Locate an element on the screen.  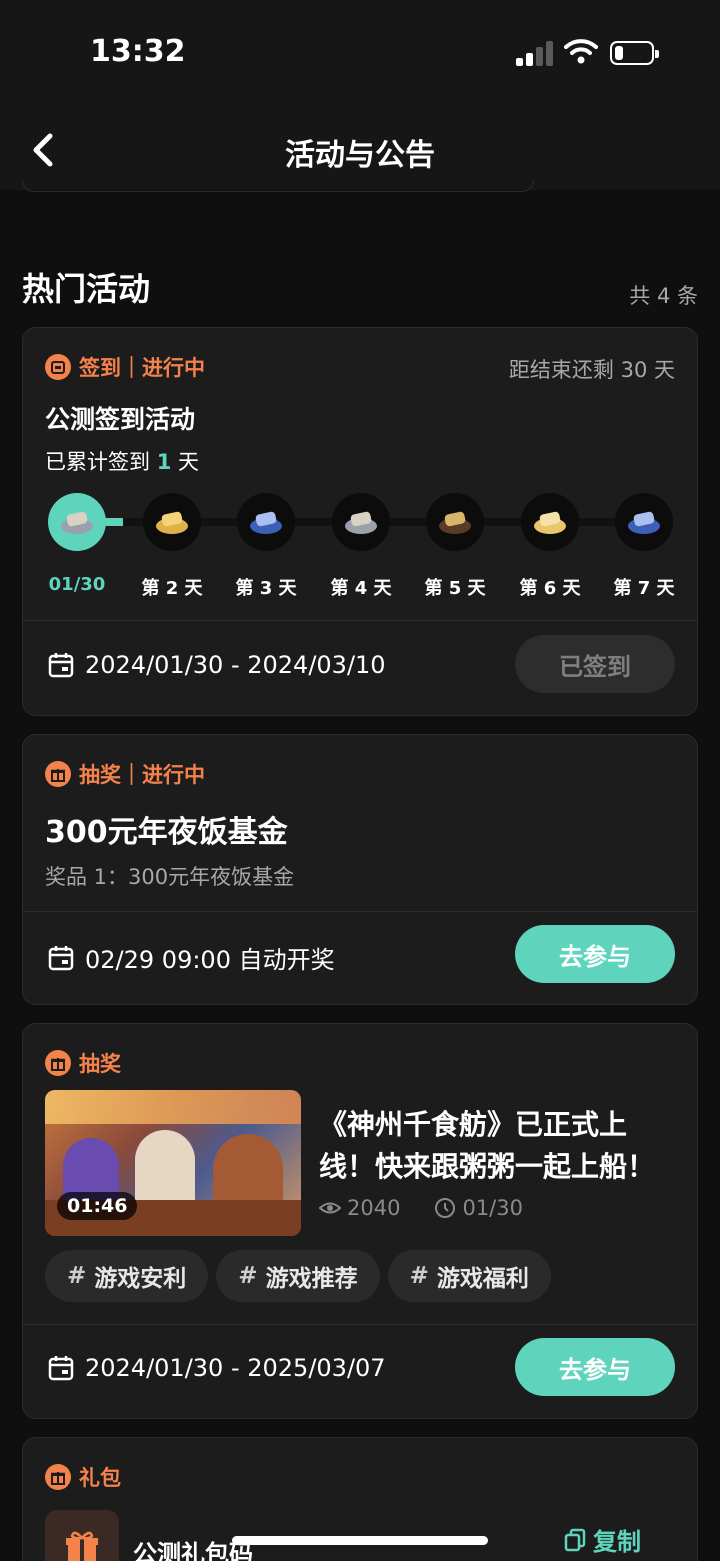
card-title: 300元年夜饭基金 is located at coordinates (166, 832).